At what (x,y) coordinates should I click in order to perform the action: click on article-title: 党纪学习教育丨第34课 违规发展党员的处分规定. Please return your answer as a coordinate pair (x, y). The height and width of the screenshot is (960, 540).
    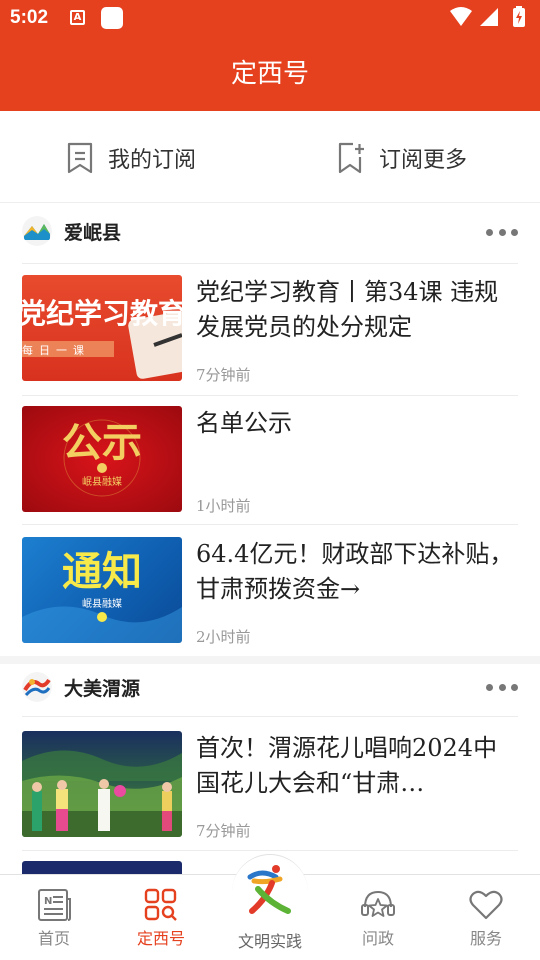
    Looking at the image, I should click on (347, 309).